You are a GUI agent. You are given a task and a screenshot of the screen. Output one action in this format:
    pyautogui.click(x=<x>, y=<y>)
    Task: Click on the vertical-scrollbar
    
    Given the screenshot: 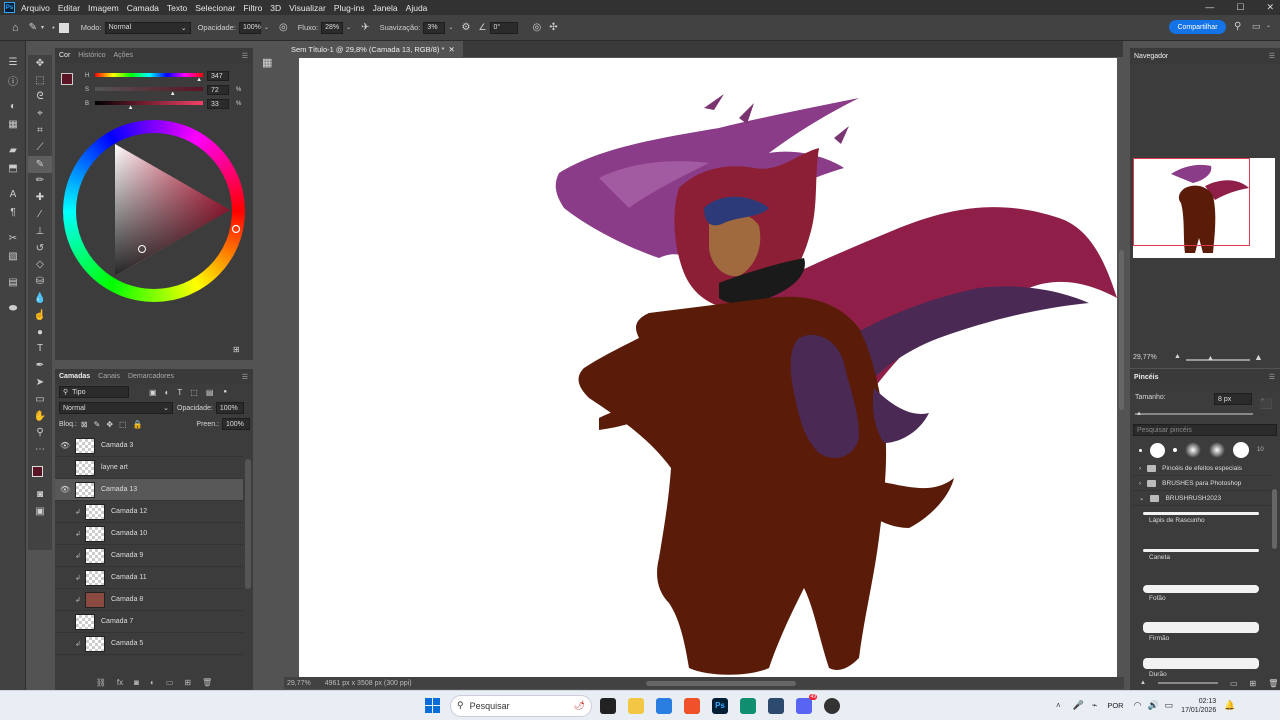 What is the action you would take?
    pyautogui.click(x=1121, y=330)
    